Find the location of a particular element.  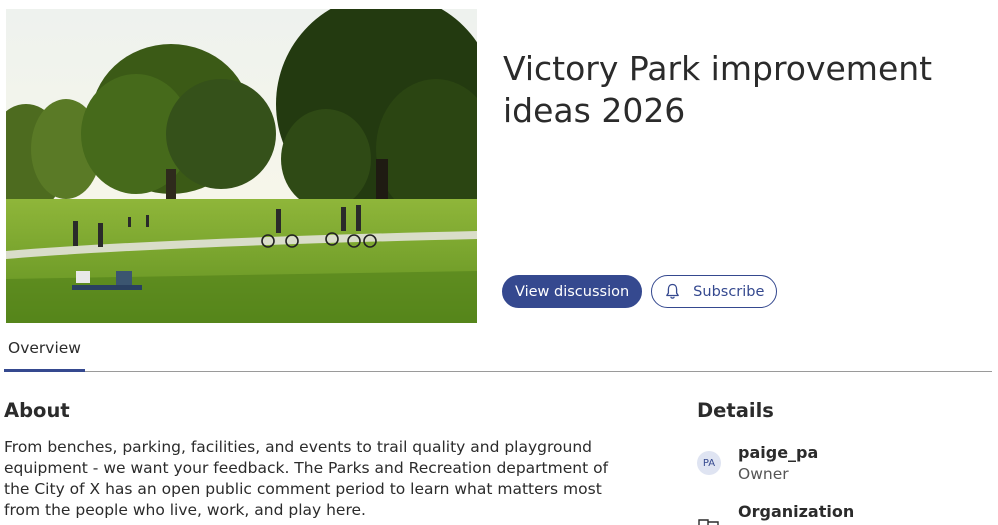

hero-actions: View discussion Subscribe is located at coordinates (640, 291).